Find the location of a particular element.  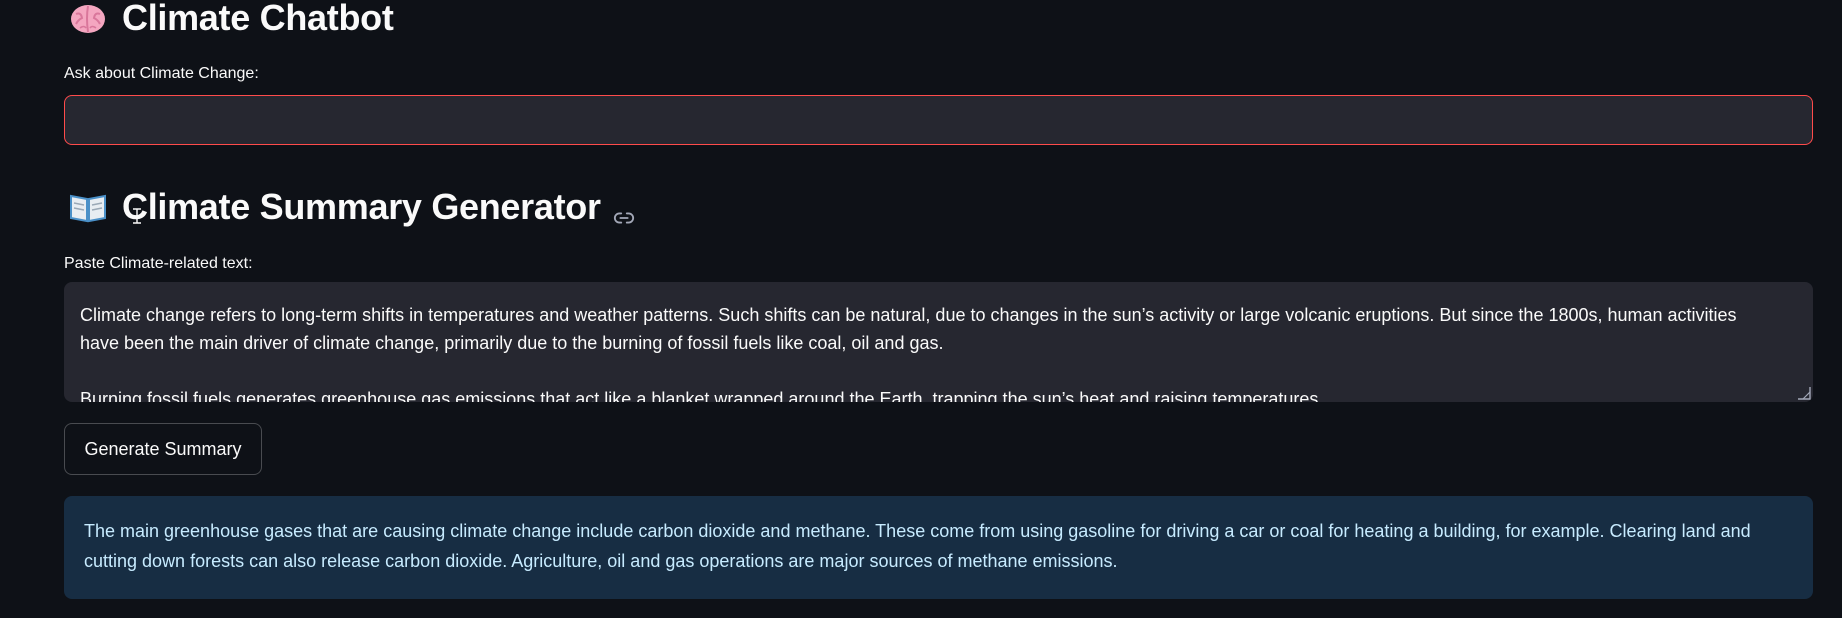

text-cursor-icon is located at coordinates (137, 216).